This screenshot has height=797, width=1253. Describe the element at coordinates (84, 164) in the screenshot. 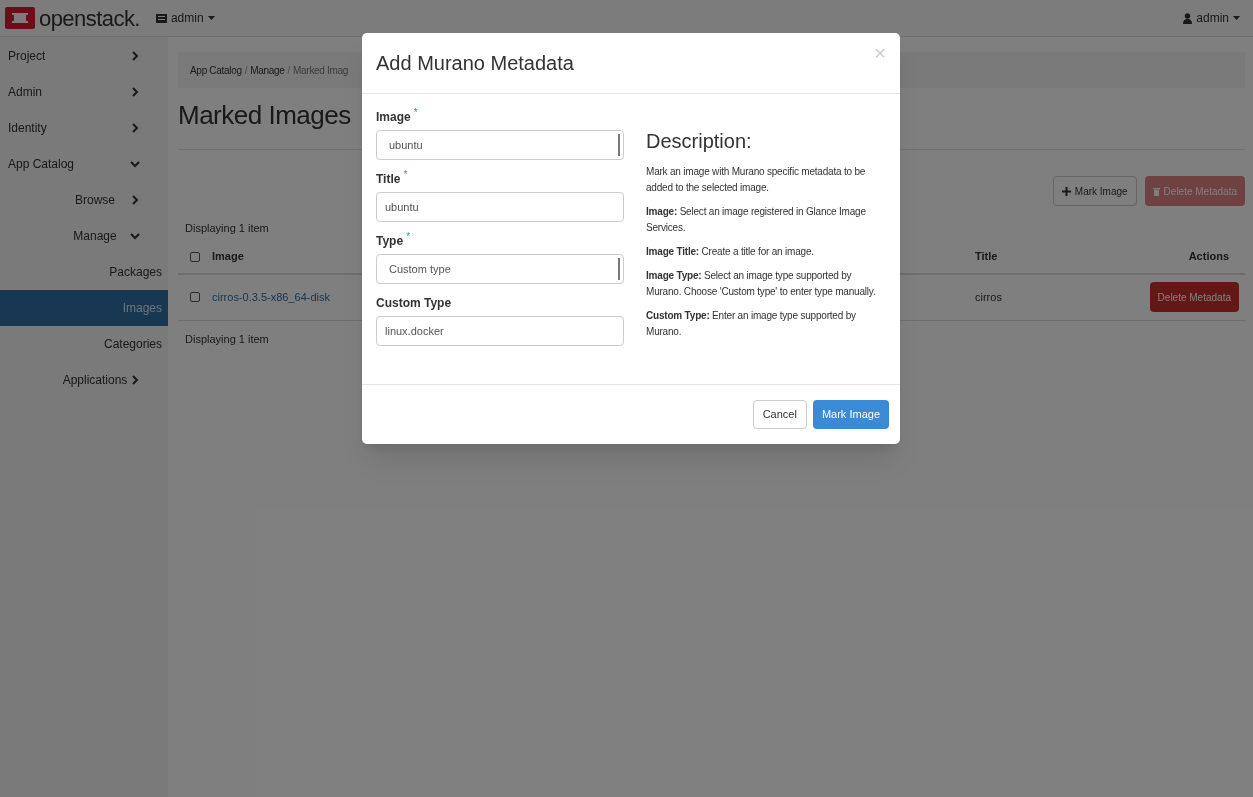

I see `sidebar-item: App Catalog` at that location.